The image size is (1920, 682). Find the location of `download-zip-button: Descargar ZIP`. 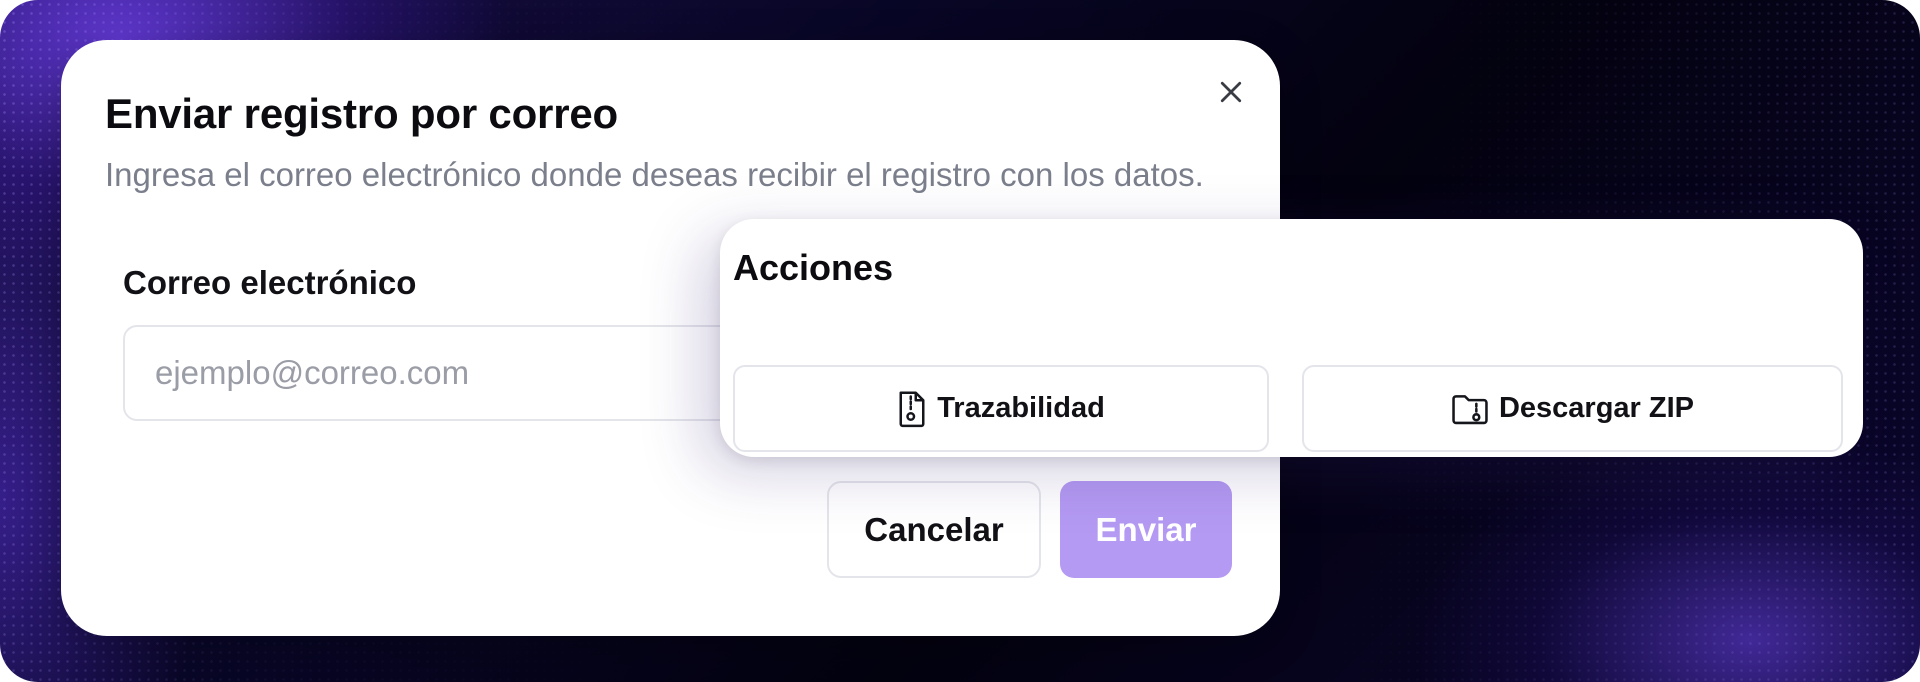

download-zip-button: Descargar ZIP is located at coordinates (1572, 408).